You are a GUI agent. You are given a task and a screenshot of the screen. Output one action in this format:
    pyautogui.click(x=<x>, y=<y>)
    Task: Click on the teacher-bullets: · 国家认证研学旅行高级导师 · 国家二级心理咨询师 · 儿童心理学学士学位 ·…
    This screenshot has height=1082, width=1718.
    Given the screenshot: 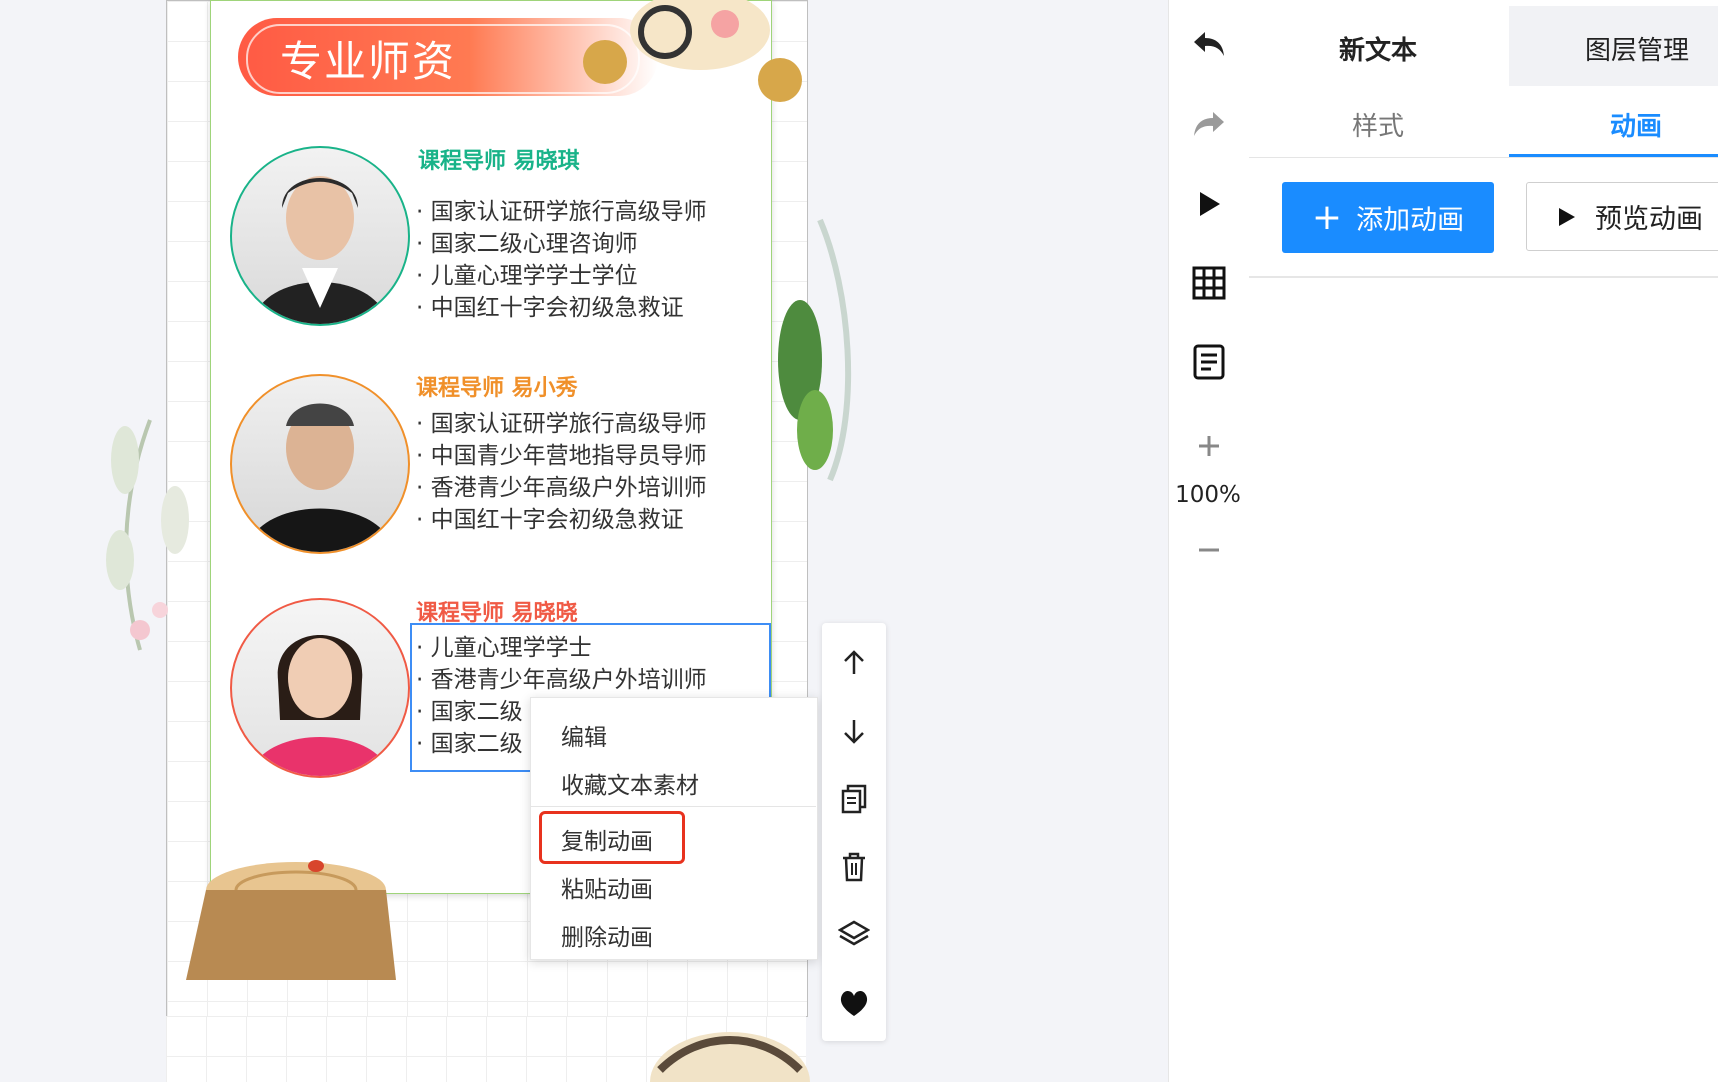 What is the action you would take?
    pyautogui.click(x=561, y=260)
    